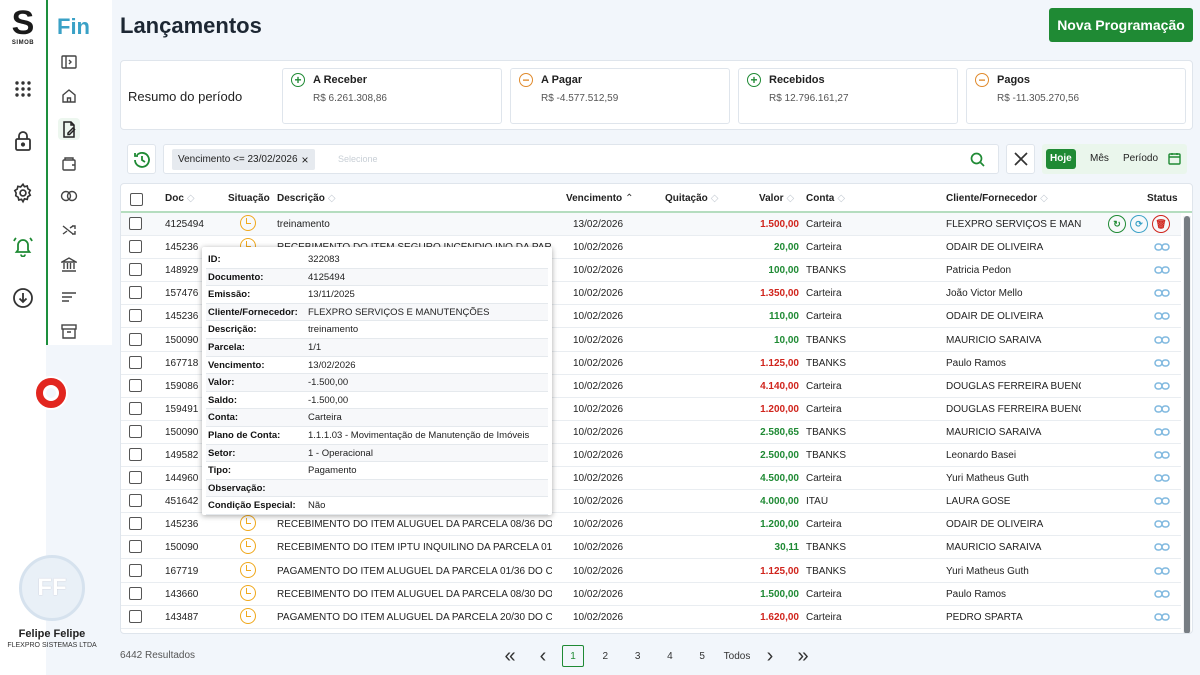 The image size is (1200, 675). Describe the element at coordinates (1020, 159) in the screenshot. I see `clear-filter-button` at that location.